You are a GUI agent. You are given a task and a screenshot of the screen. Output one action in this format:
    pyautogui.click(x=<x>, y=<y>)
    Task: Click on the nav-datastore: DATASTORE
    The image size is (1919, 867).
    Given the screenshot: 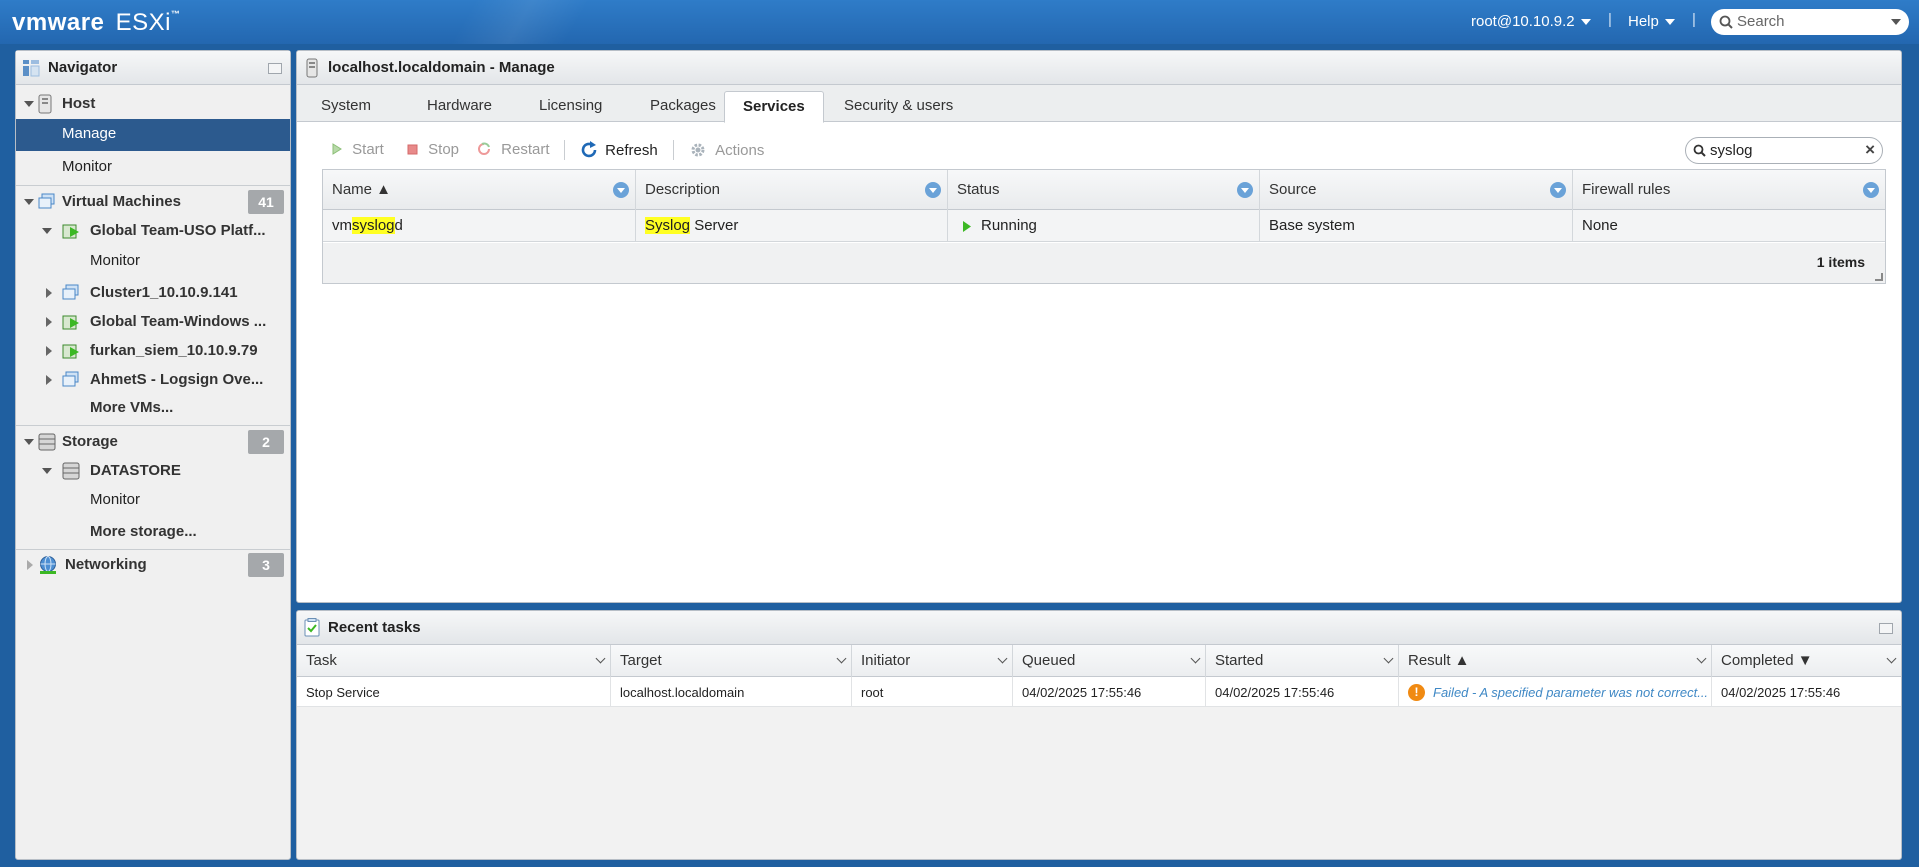 What is the action you would take?
    pyautogui.click(x=153, y=471)
    